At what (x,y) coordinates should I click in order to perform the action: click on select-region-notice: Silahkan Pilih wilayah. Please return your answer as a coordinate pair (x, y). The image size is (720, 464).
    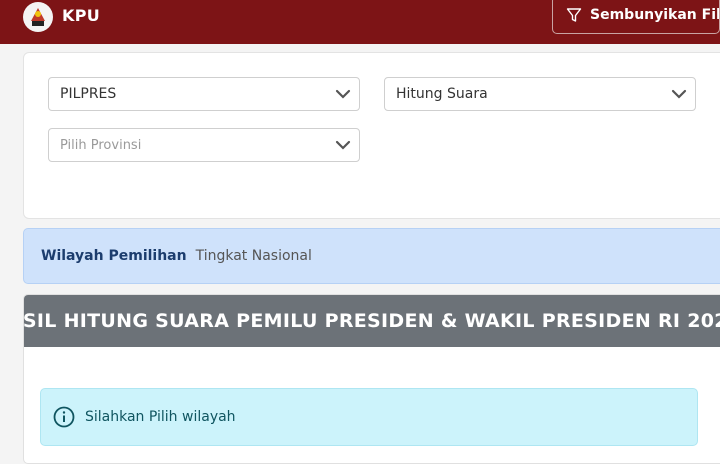
    Looking at the image, I should click on (369, 417).